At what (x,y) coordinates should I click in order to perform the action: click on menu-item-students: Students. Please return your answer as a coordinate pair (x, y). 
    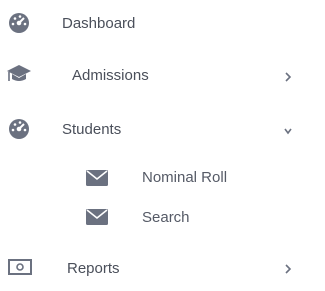
    Looking at the image, I should click on (162, 130).